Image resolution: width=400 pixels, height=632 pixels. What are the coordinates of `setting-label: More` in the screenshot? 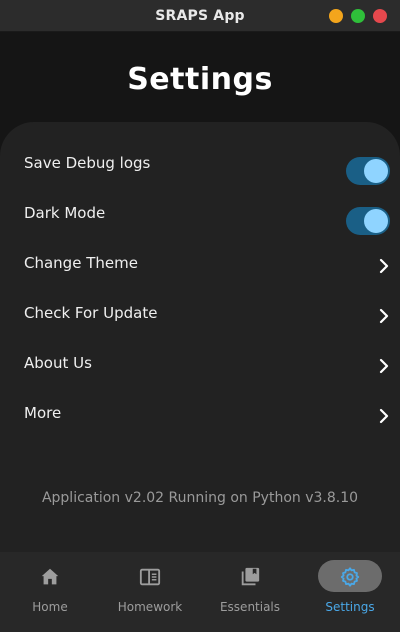 It's located at (43, 413).